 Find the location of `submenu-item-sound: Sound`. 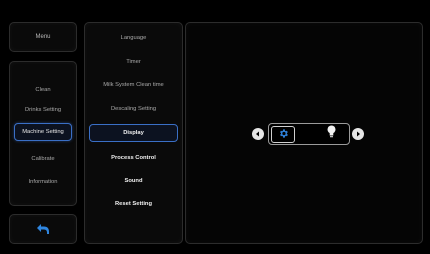

submenu-item-sound: Sound is located at coordinates (133, 181).